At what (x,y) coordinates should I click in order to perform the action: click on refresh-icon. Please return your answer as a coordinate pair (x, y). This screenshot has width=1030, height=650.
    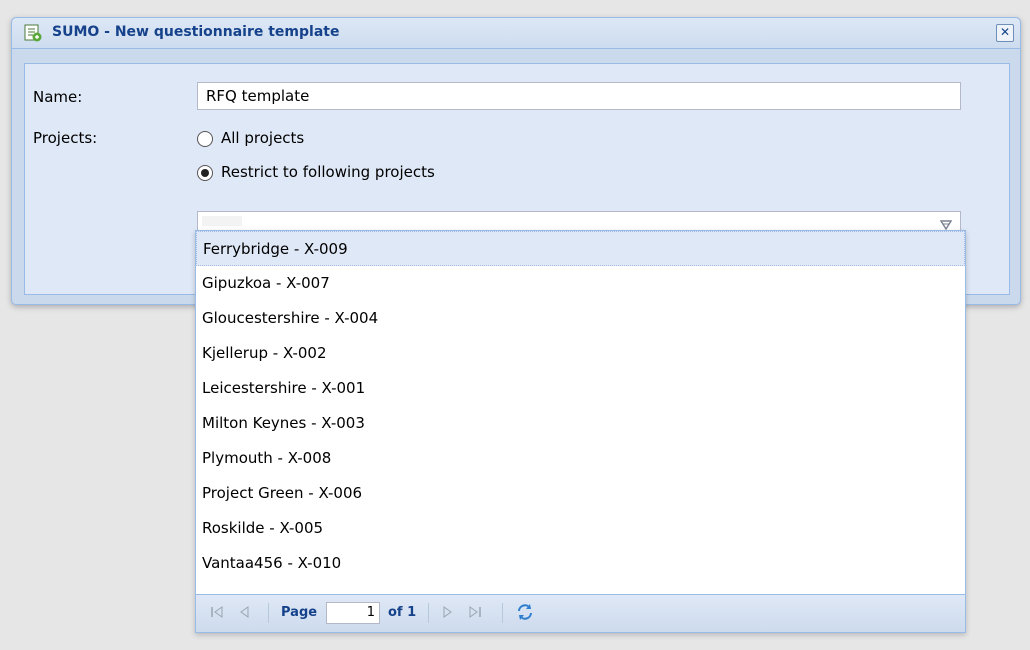
    Looking at the image, I should click on (525, 612).